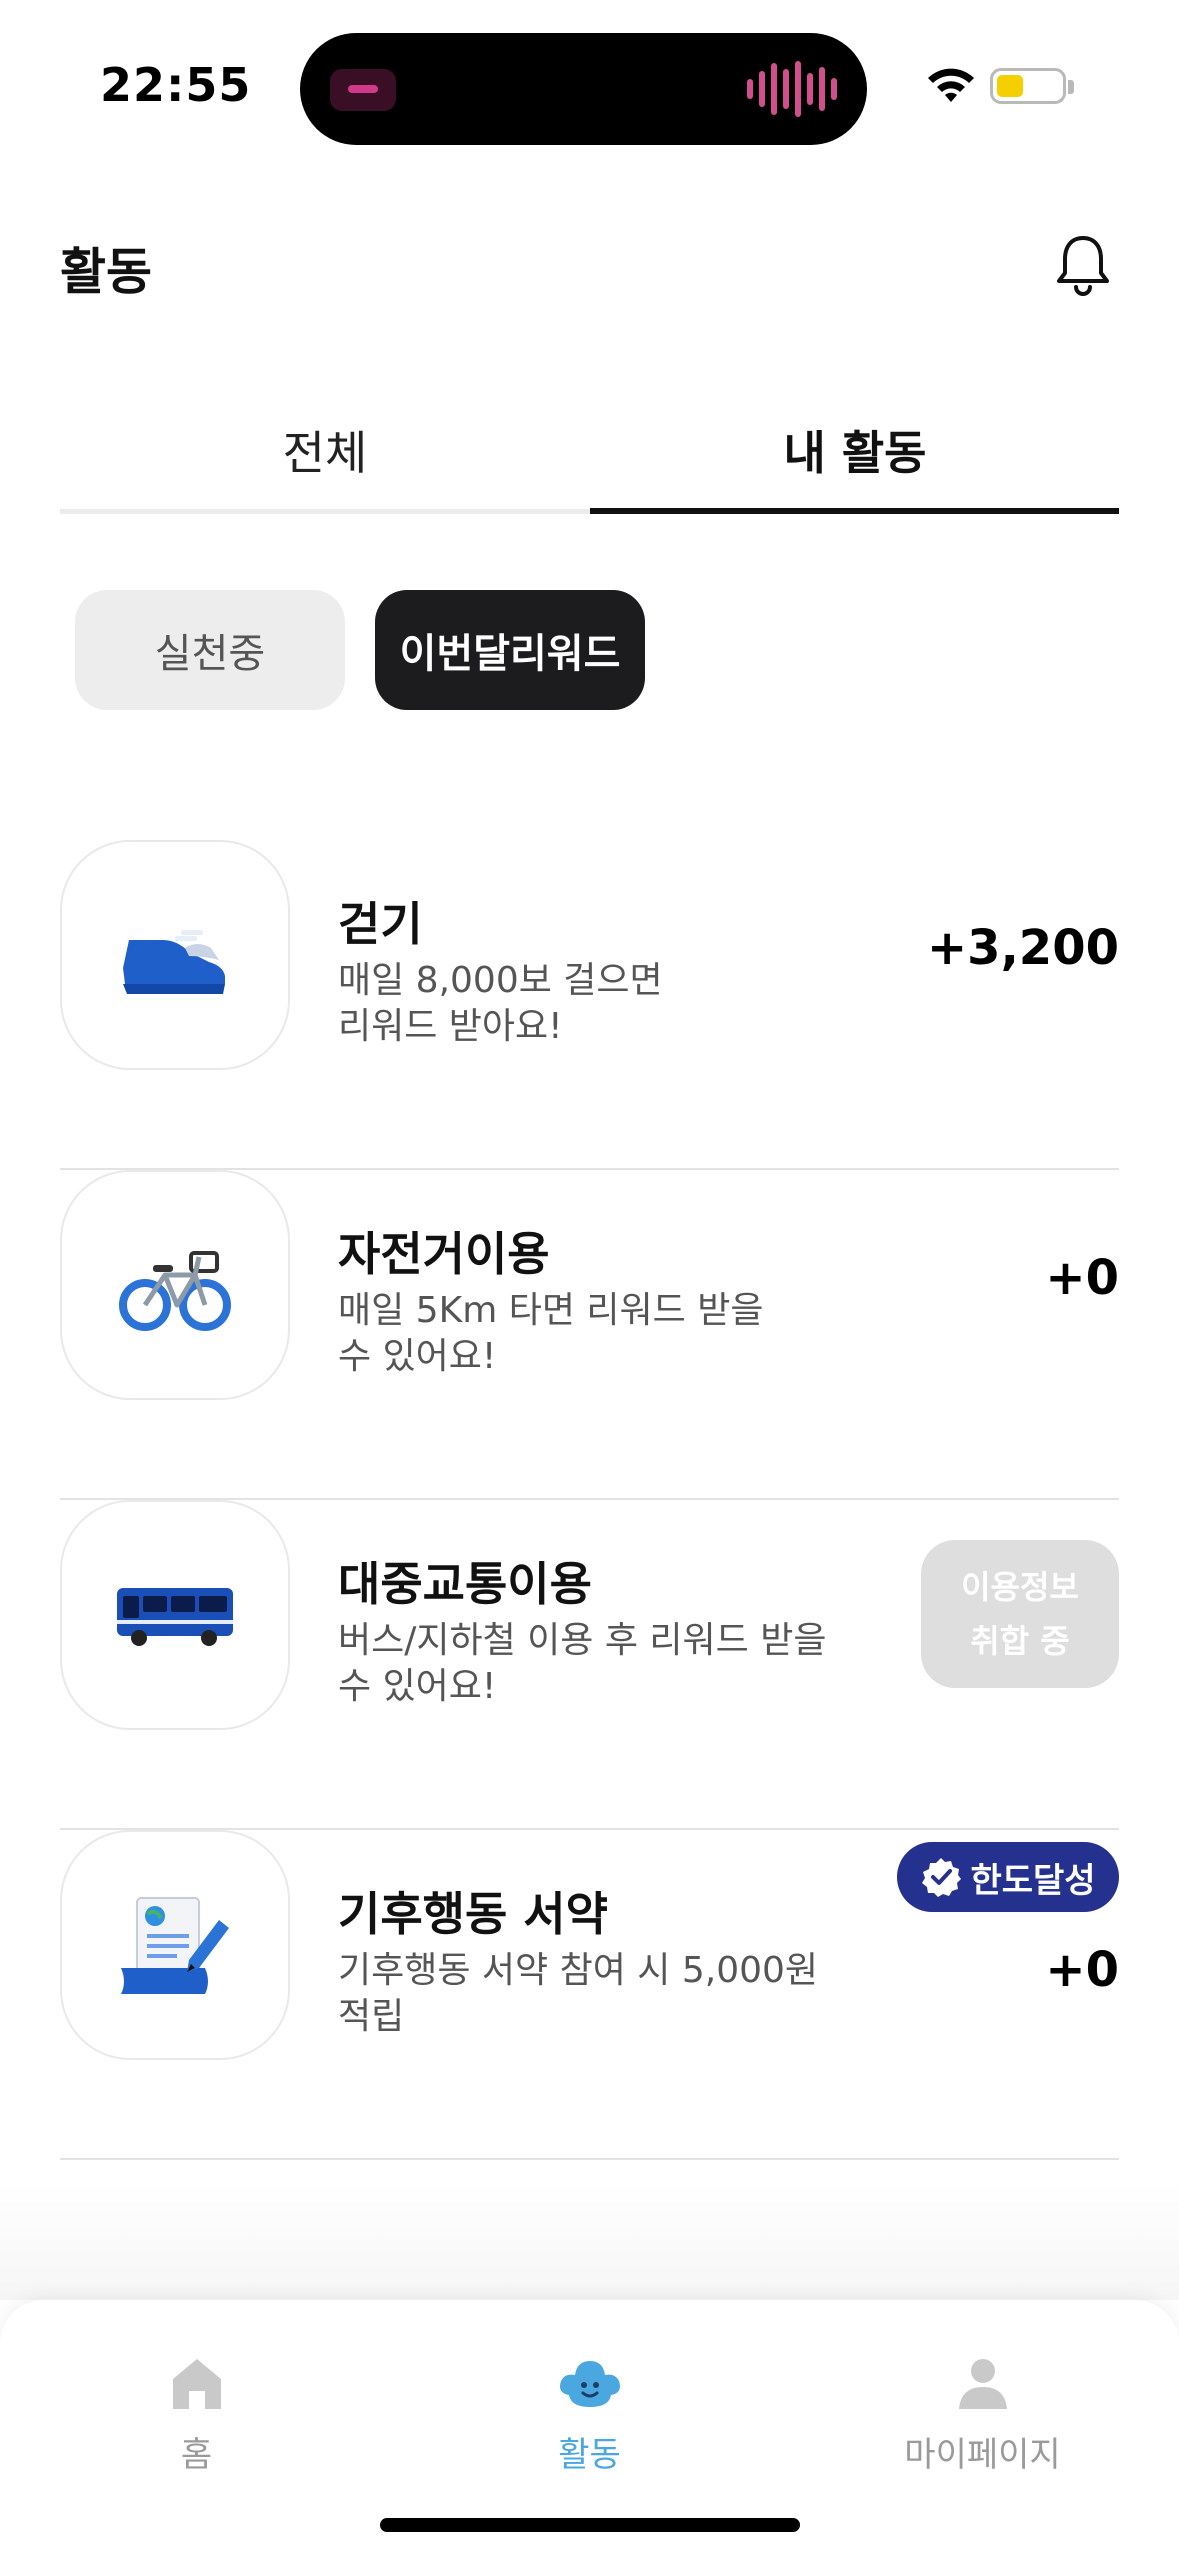 This screenshot has width=1179, height=2556. What do you see at coordinates (510, 650) in the screenshot?
I see `chip-monthly-reward: 이번달리워드` at bounding box center [510, 650].